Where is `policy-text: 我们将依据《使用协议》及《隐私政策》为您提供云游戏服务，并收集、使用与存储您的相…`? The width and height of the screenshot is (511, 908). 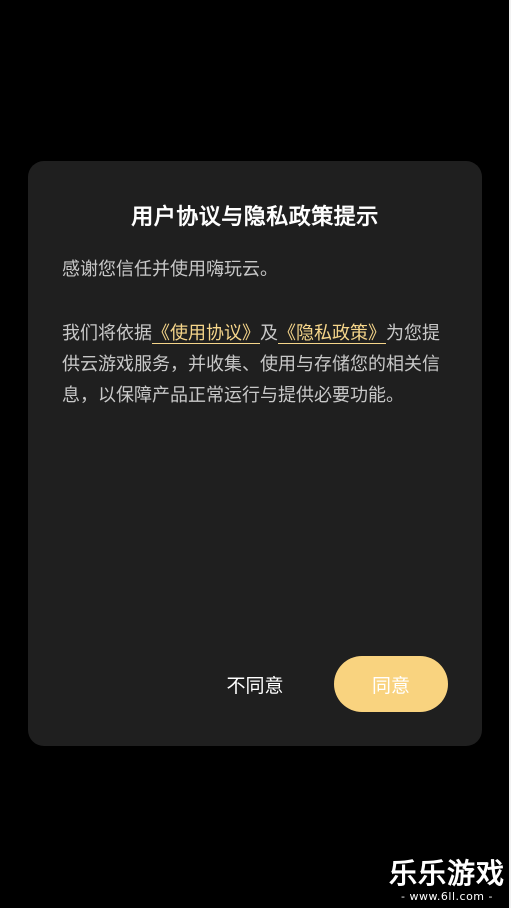 policy-text: 我们将依据《使用协议》及《隐私政策》为您提供云游戏服务，并收集、使用与存储您的相… is located at coordinates (254, 364).